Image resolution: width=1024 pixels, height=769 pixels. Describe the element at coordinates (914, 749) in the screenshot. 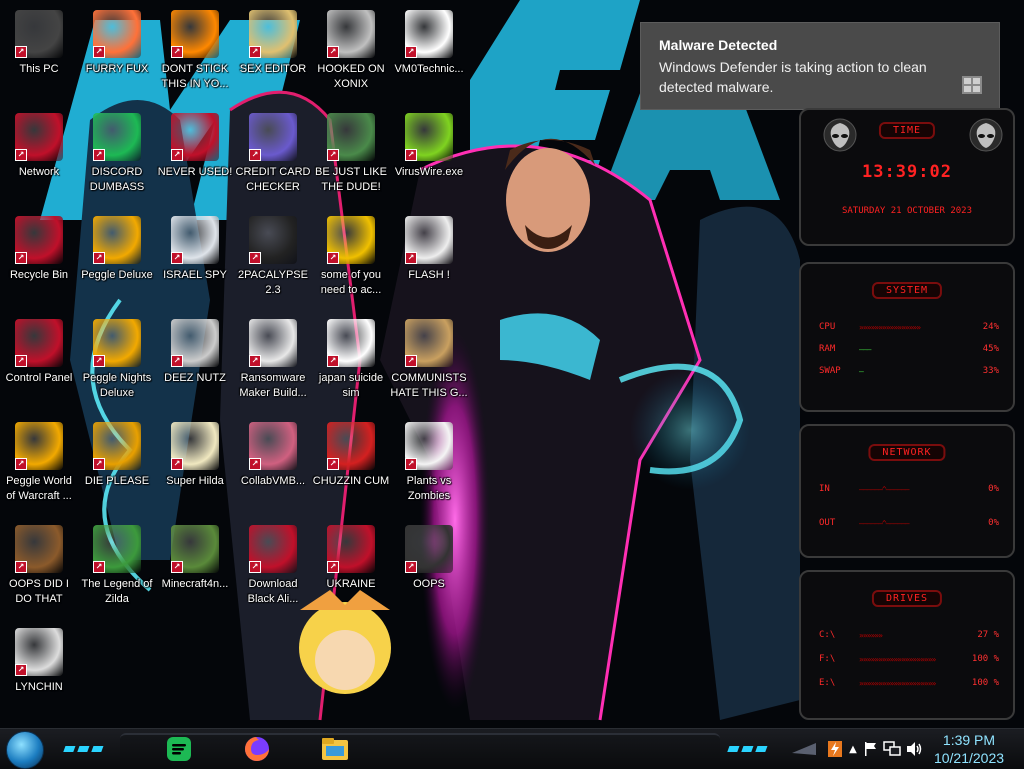

I see `tray-volume-button` at that location.